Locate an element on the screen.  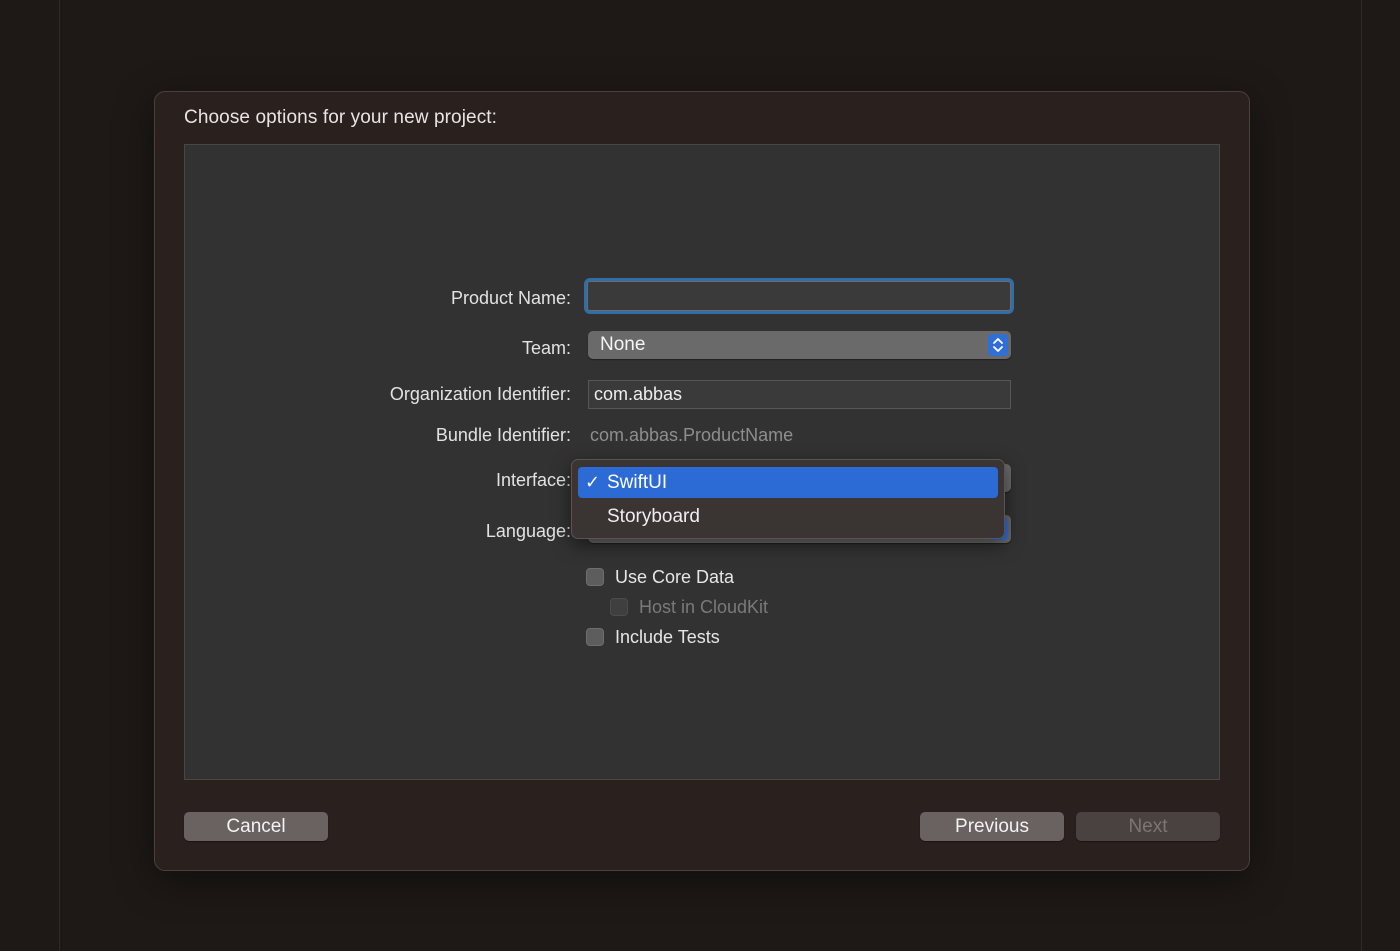
use-core-data-row: Use Core Data is located at coordinates (660, 577).